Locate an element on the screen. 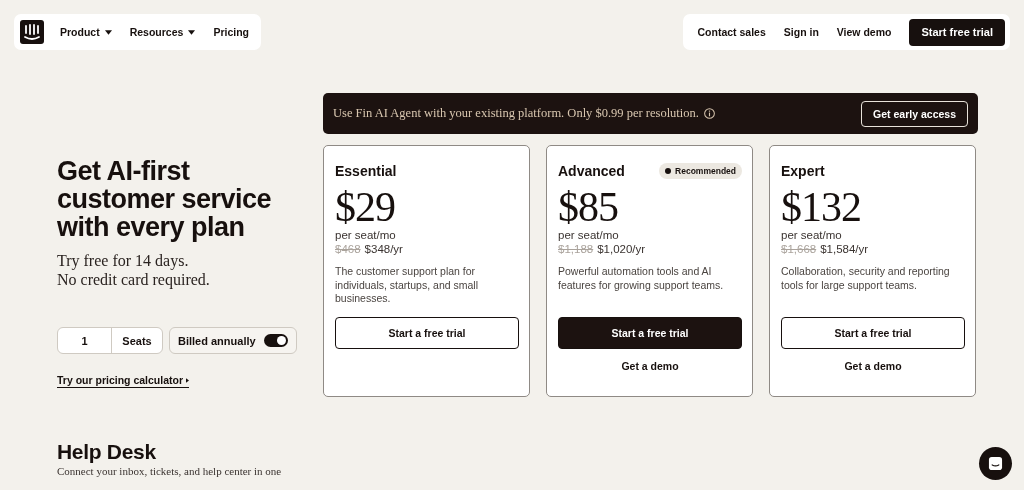 The width and height of the screenshot is (1024, 490). chat-button is located at coordinates (995, 463).